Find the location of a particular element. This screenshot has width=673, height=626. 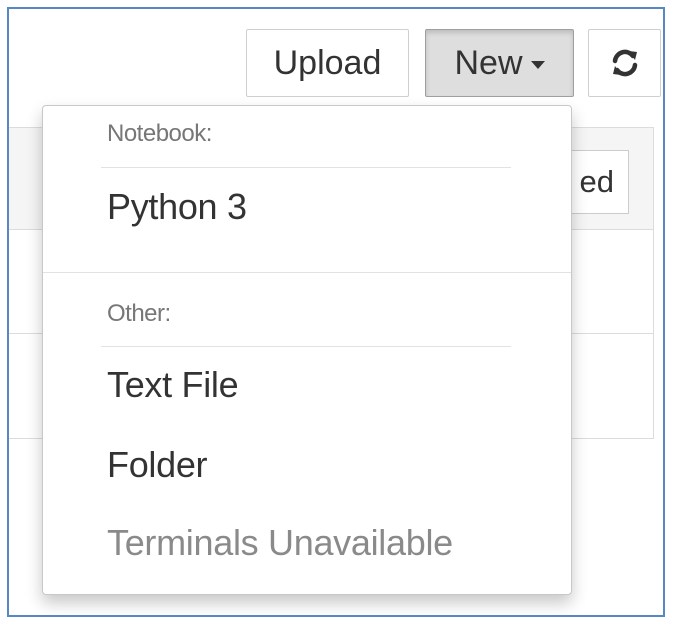

new-dropdown-button: New is located at coordinates (499, 63).